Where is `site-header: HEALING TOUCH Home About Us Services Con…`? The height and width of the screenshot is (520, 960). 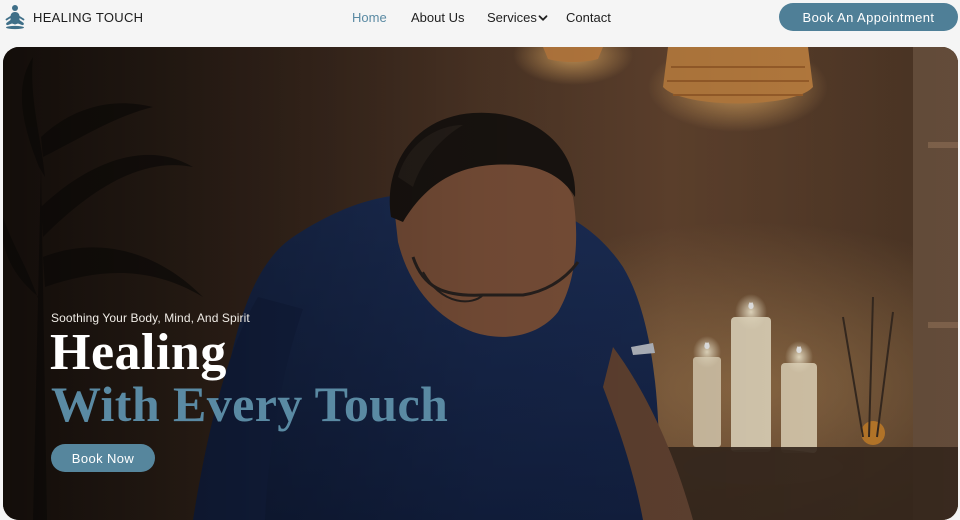
site-header: HEALING TOUCH Home About Us Services Con… is located at coordinates (480, 22).